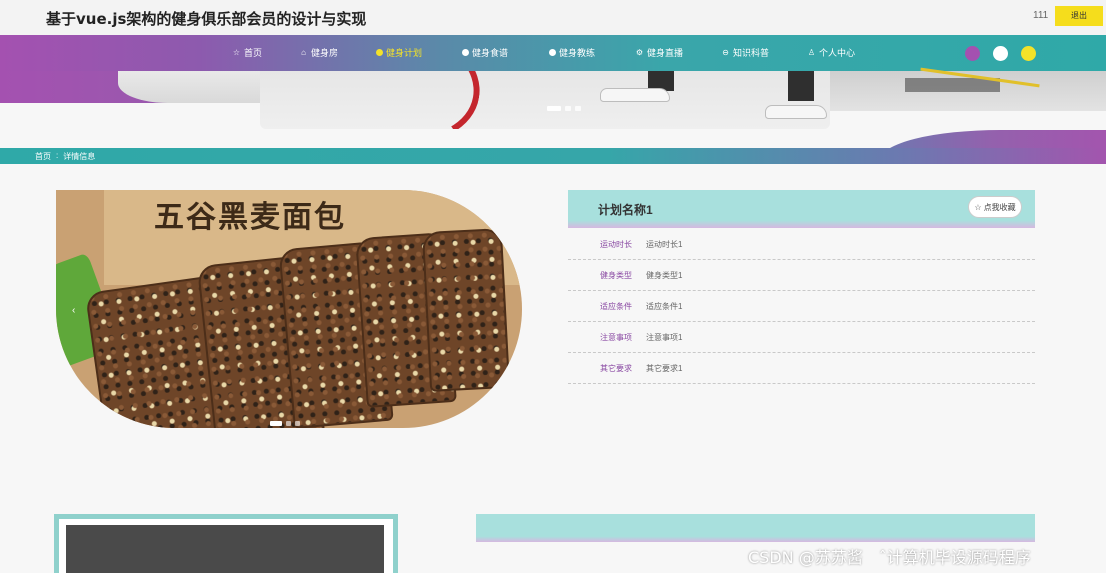 The height and width of the screenshot is (573, 1106). Describe the element at coordinates (490, 53) in the screenshot. I see `nav-item-label: 健身食谱` at that location.